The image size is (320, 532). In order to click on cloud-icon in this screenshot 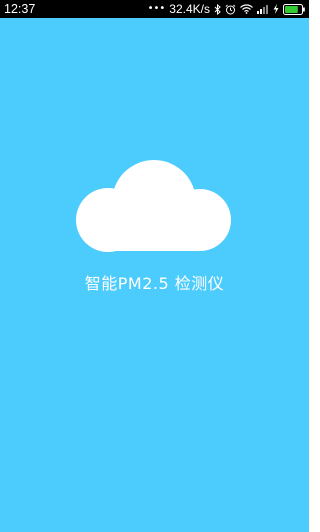, I will do `click(154, 205)`.